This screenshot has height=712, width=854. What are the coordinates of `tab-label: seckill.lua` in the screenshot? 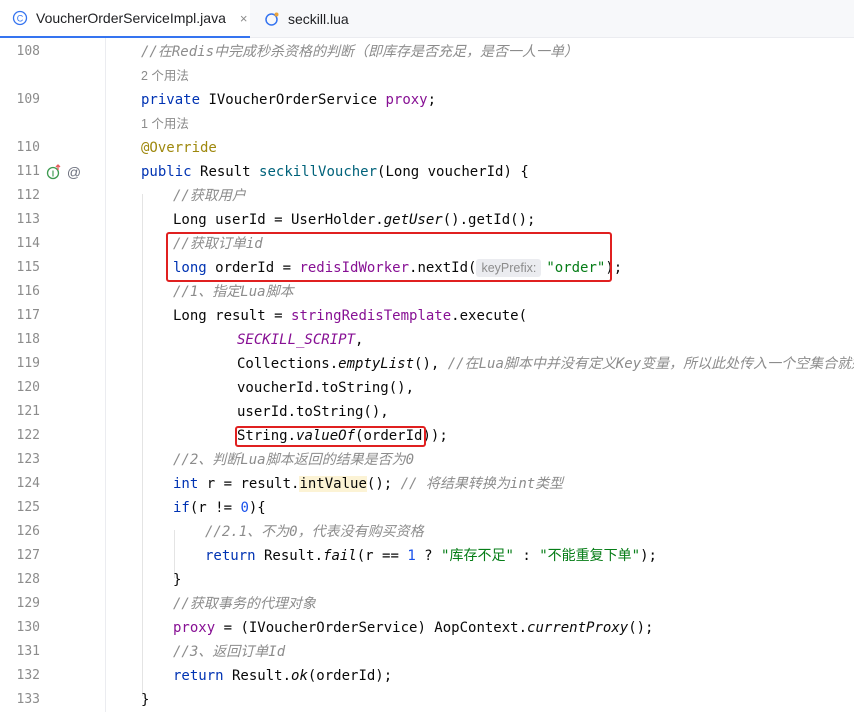 It's located at (318, 19).